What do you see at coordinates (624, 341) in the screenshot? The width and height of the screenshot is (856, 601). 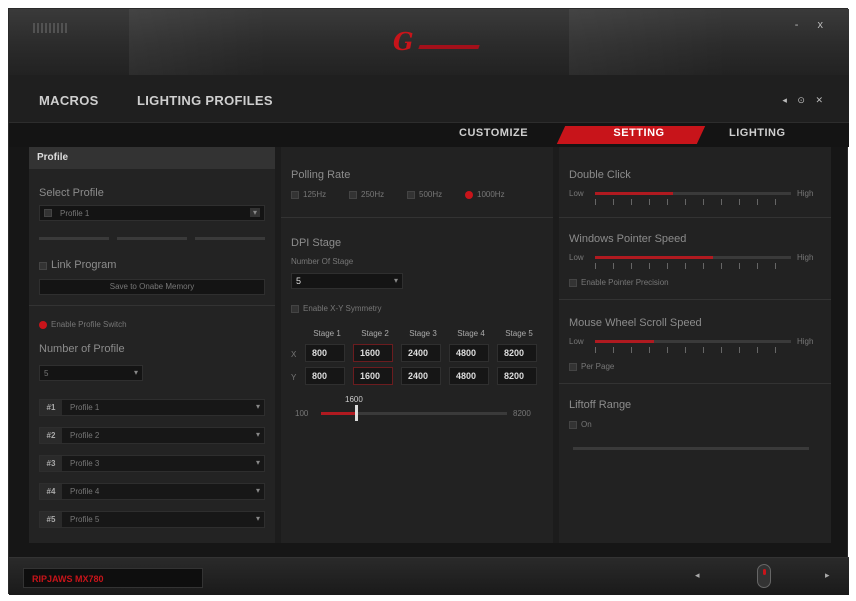 I see `scroll-speed-fill` at bounding box center [624, 341].